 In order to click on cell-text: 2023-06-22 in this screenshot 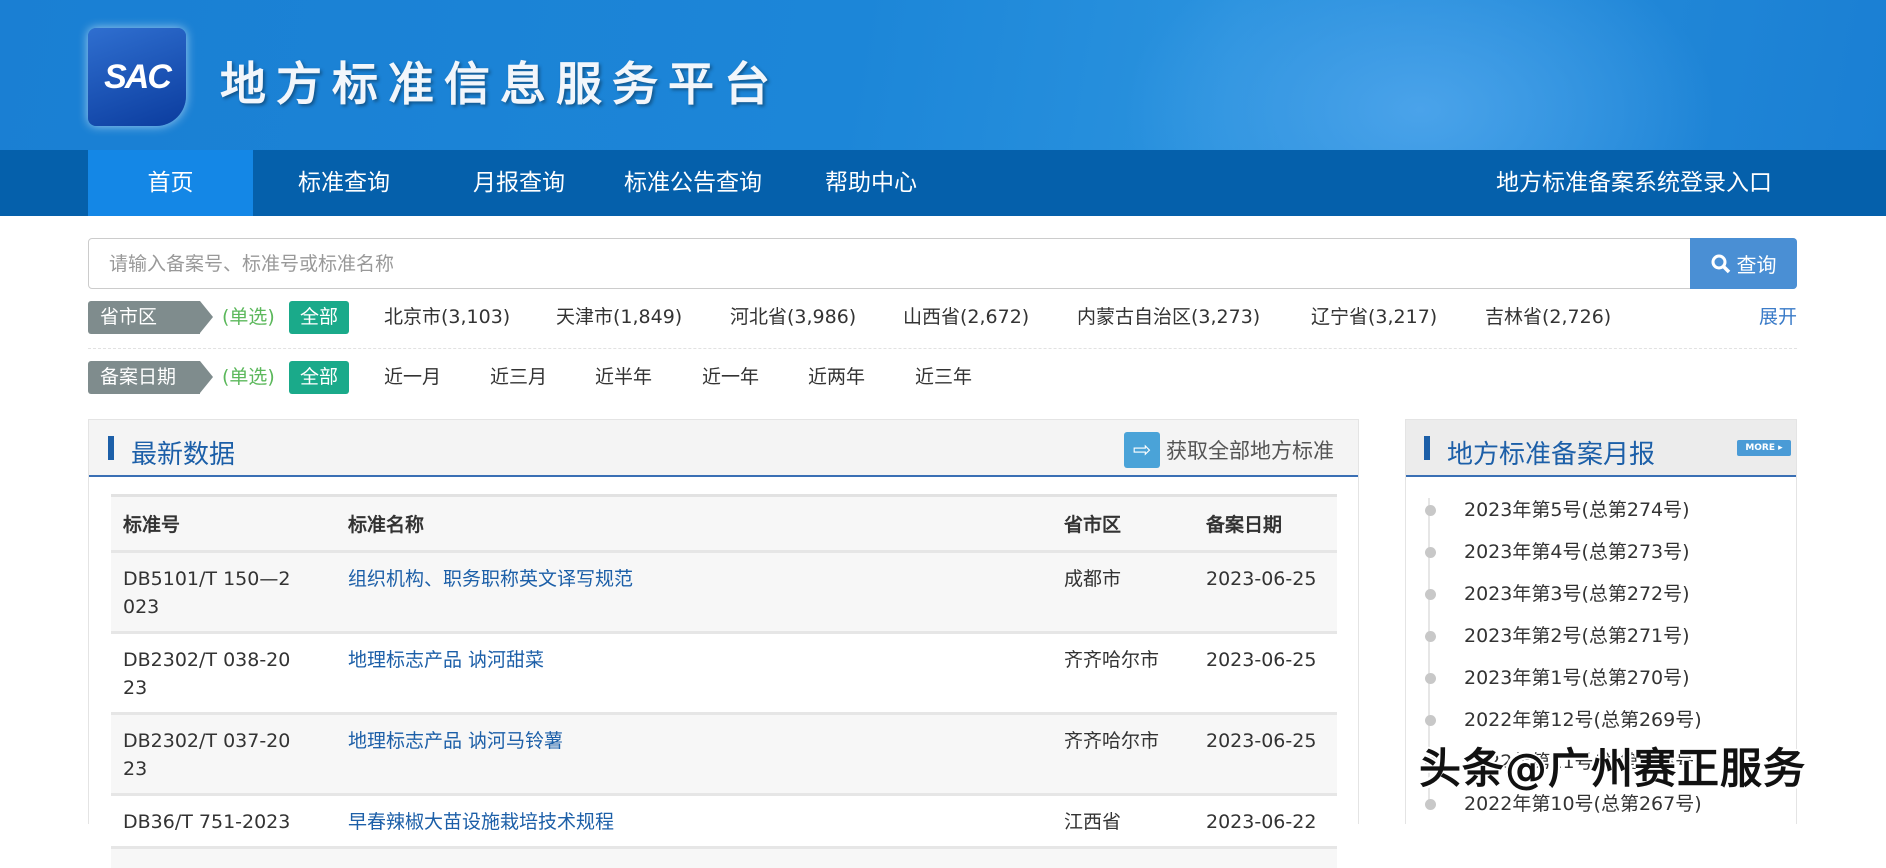, I will do `click(1261, 822)`.